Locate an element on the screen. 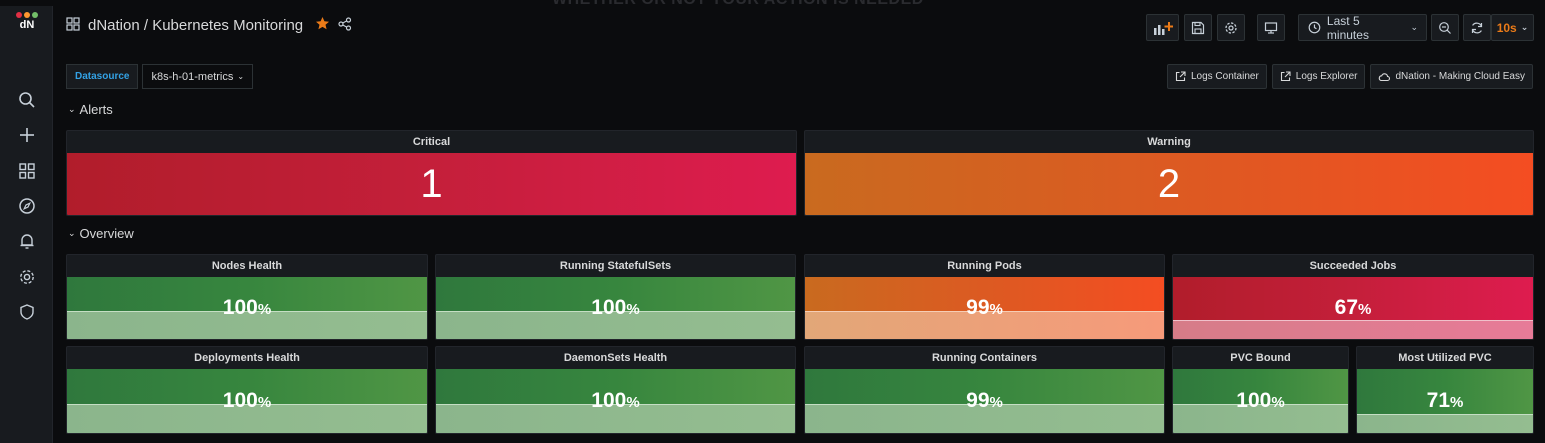 This screenshot has height=443, width=1545. panel-title: Most Utilized PVC is located at coordinates (1445, 358).